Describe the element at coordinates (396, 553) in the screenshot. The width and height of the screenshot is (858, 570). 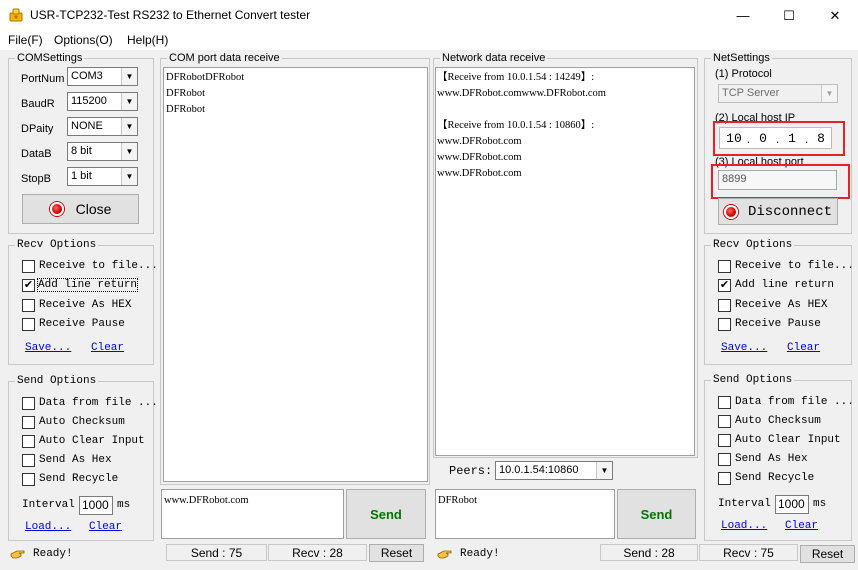
I see `left-reset-button: Reset` at that location.